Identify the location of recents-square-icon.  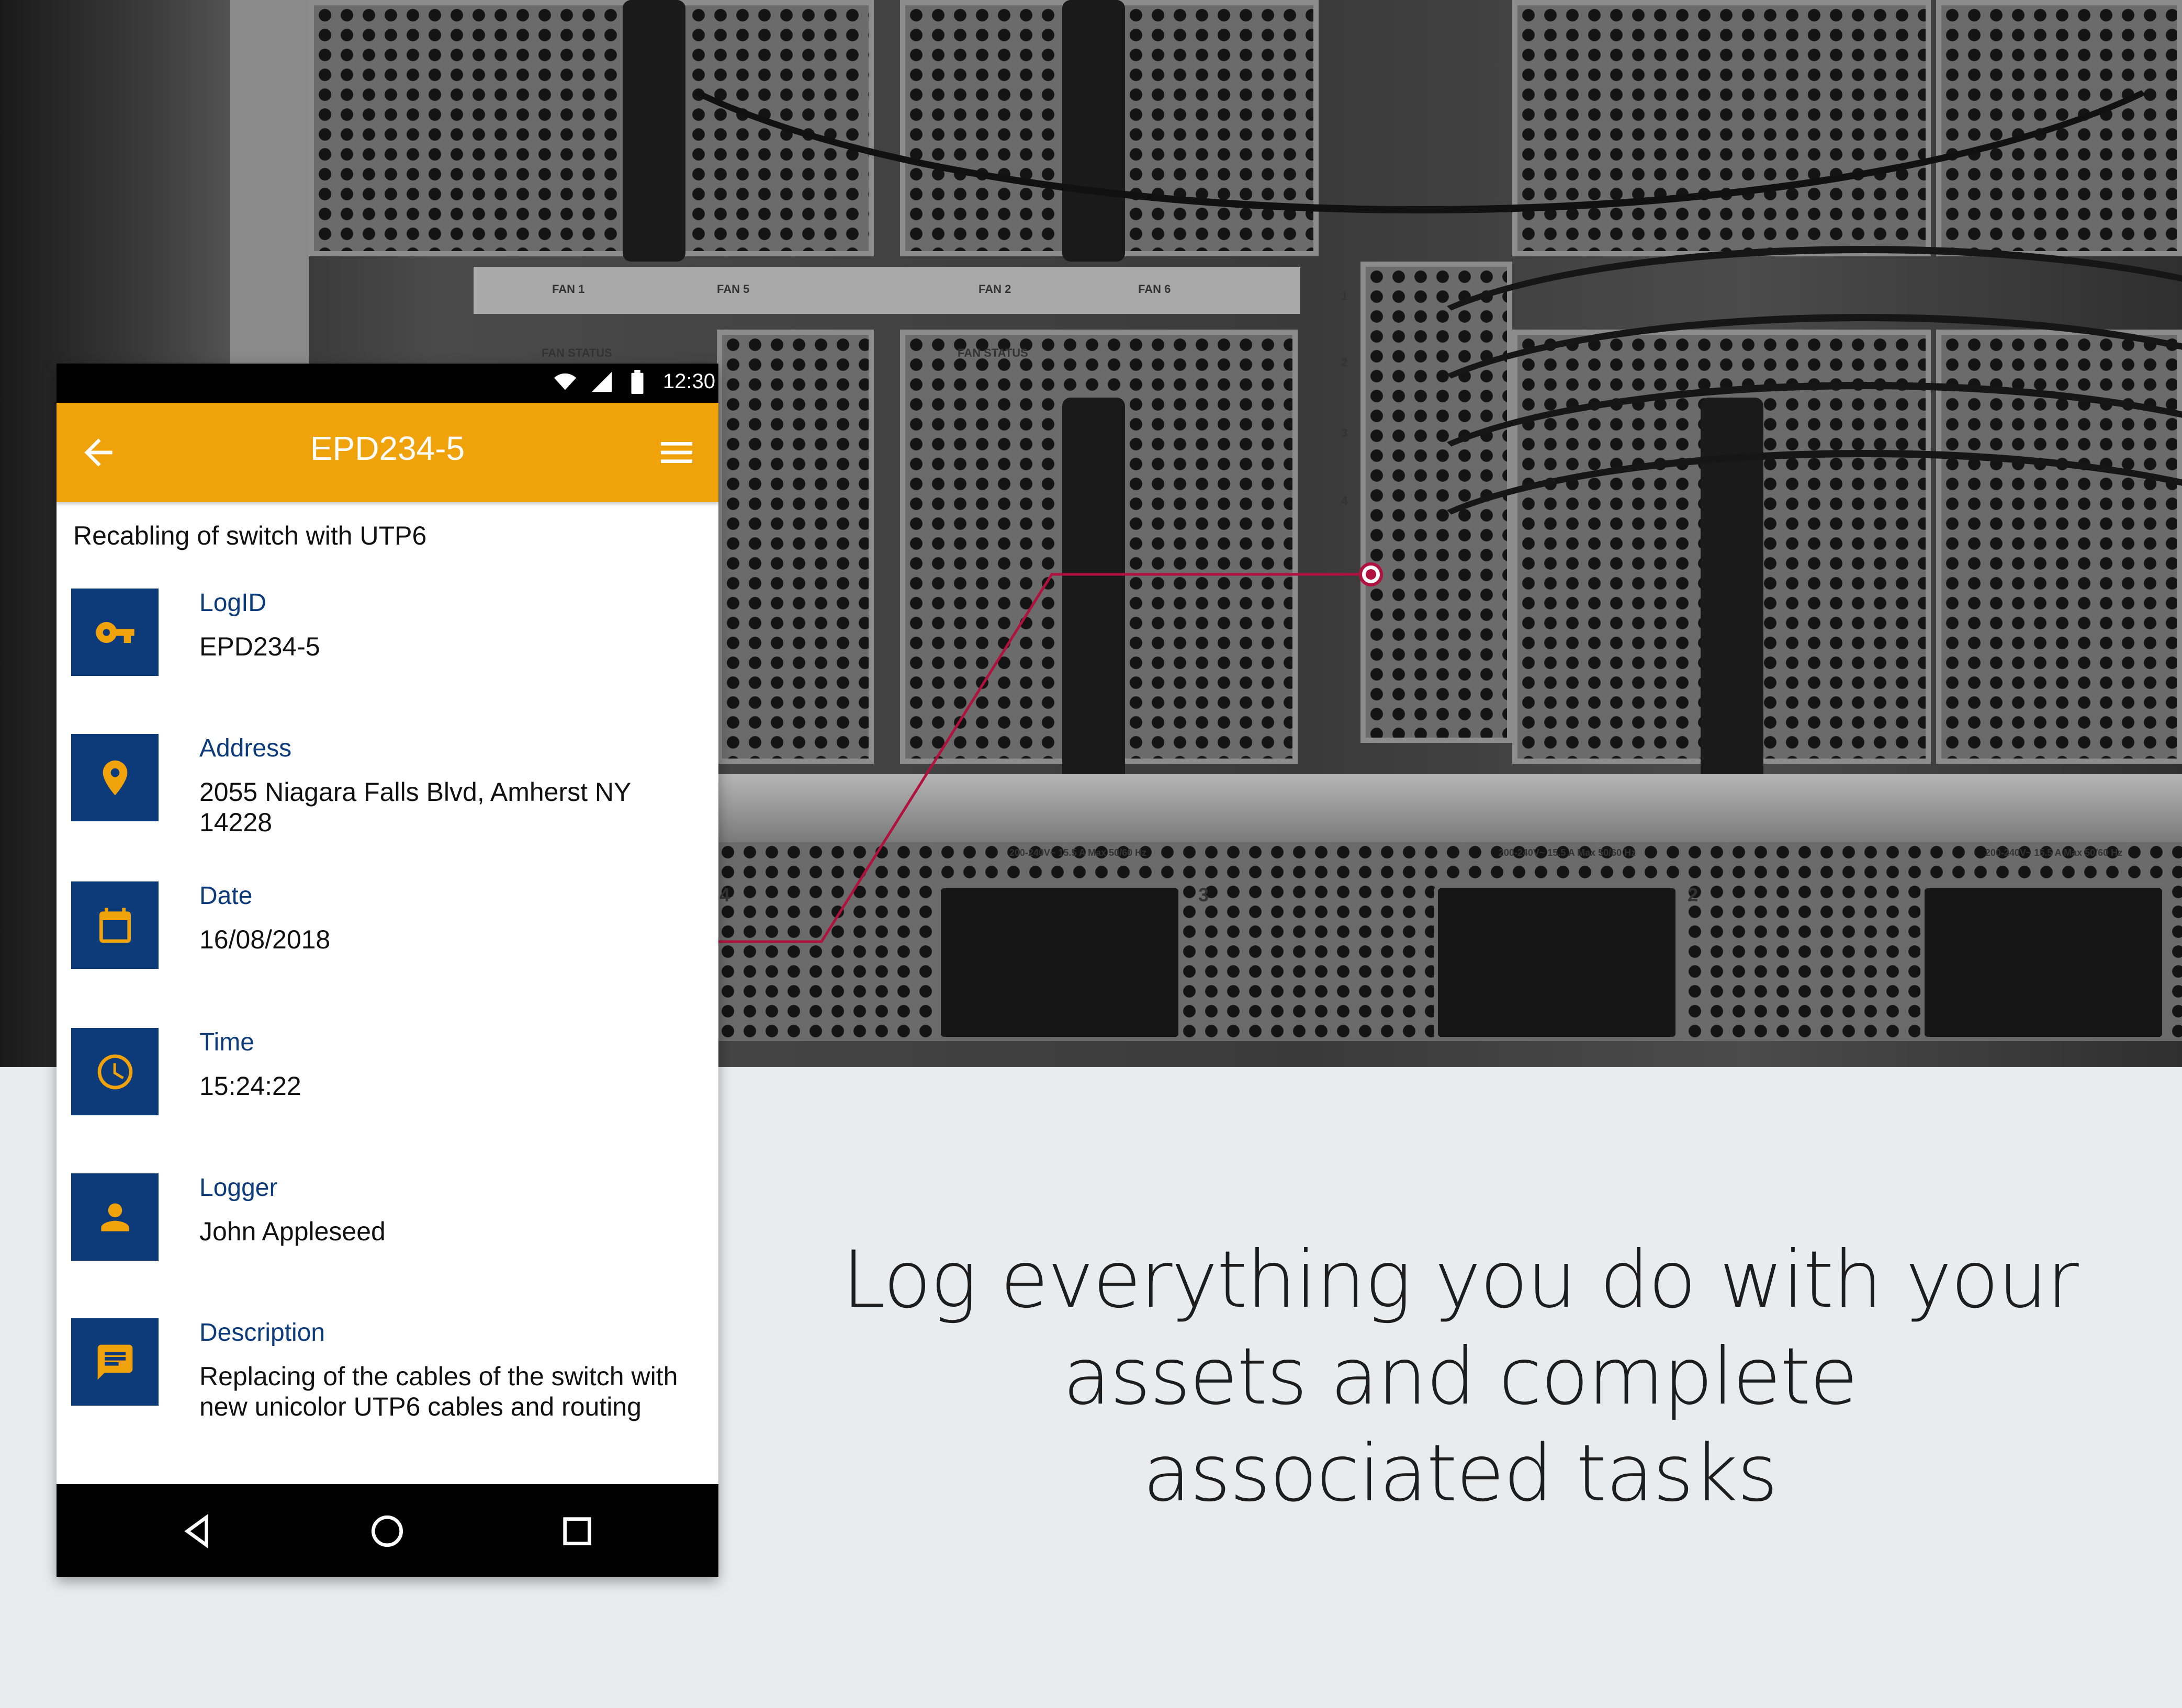
(577, 1531).